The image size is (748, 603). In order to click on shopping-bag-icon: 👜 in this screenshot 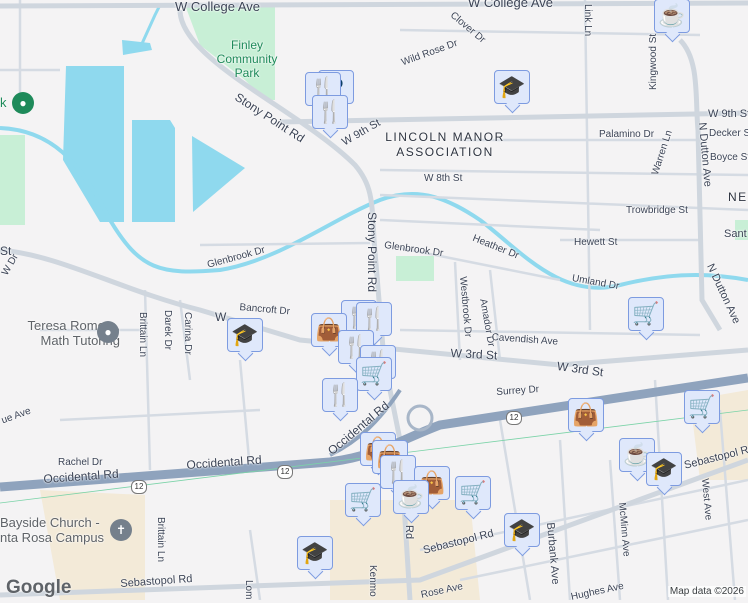, I will do `click(586, 414)`.